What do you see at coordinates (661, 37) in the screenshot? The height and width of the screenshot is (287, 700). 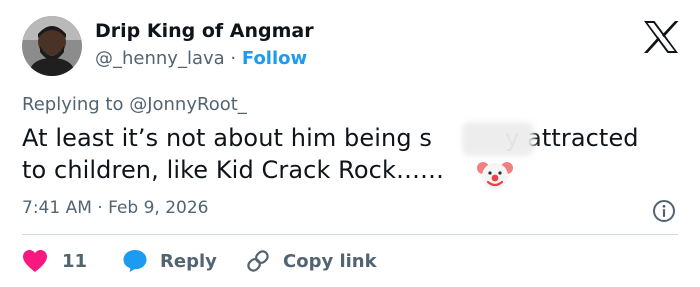 I see `x-logo-icon` at bounding box center [661, 37].